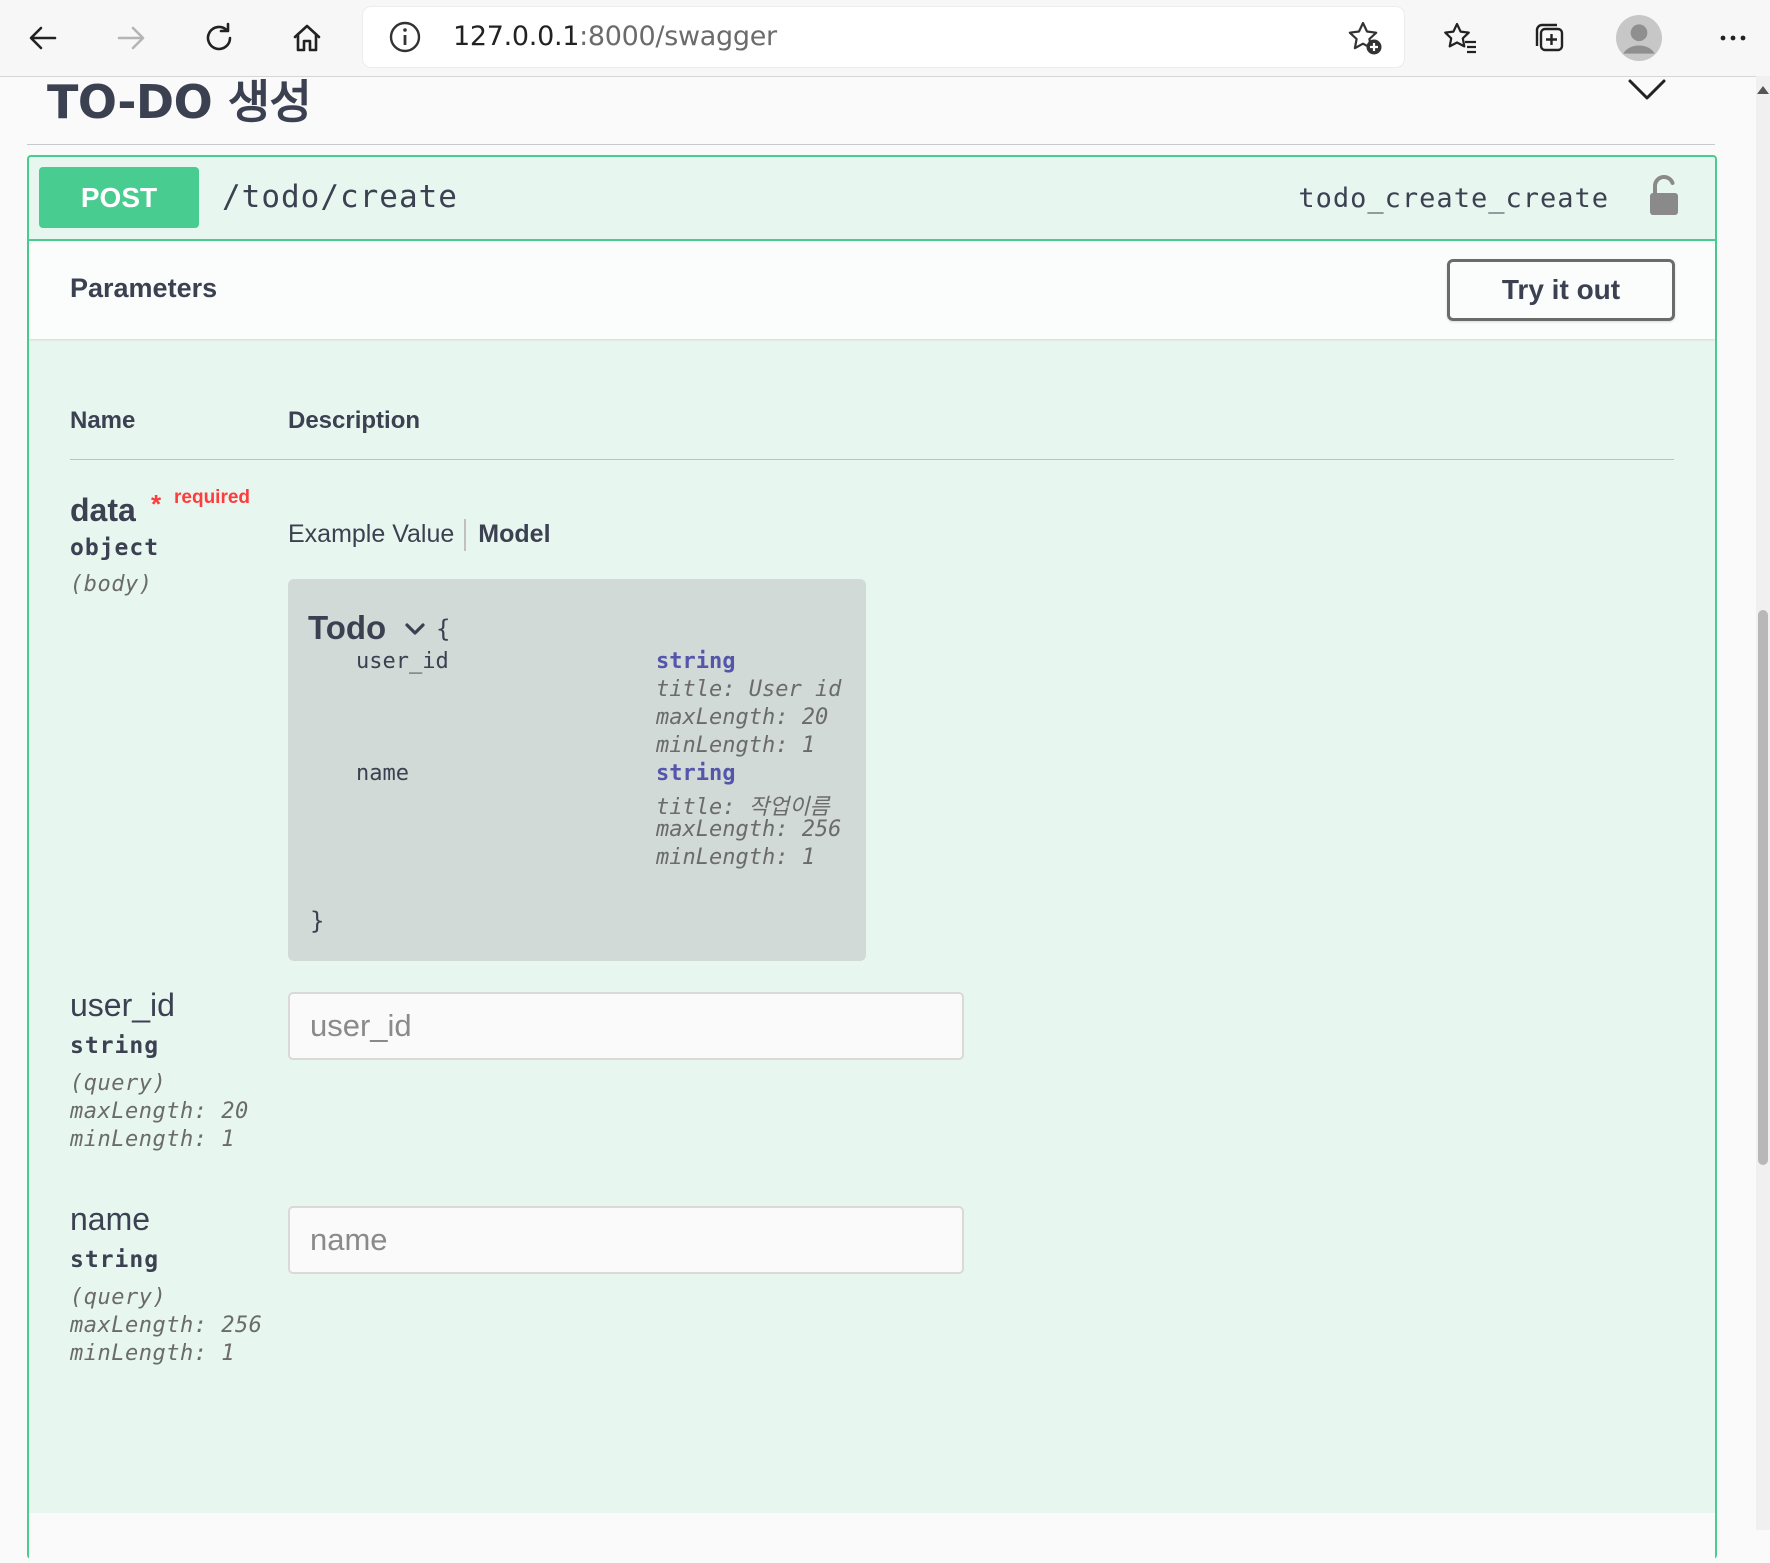  I want to click on operation-id: todo_create_create, so click(1453, 198).